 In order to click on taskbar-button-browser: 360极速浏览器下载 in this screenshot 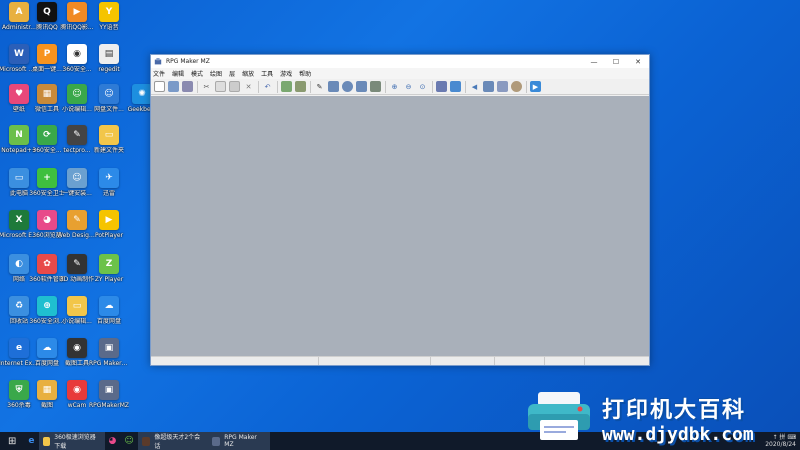, I will do `click(71, 441)`.